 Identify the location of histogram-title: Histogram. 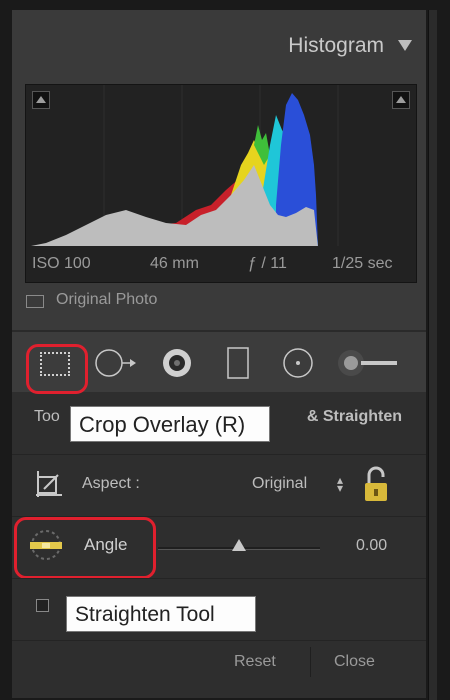
(336, 45).